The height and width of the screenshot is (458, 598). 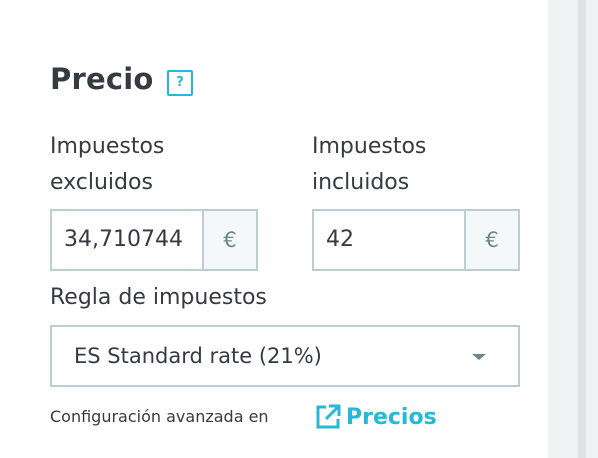 I want to click on help-icon: ?, so click(x=180, y=83).